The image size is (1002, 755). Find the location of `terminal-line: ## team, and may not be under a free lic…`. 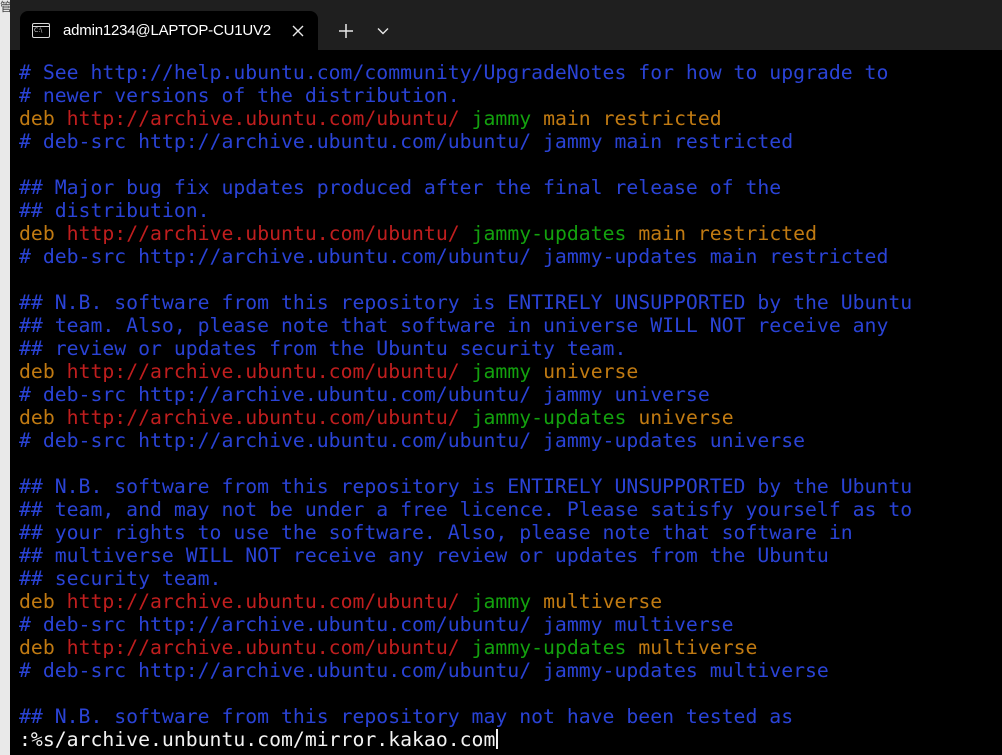

terminal-line: ## team, and may not be under a free lic… is located at coordinates (465, 509).